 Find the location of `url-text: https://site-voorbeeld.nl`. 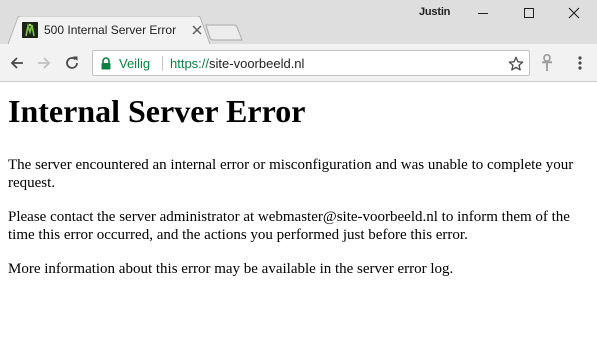

url-text: https://site-voorbeeld.nl is located at coordinates (237, 63).